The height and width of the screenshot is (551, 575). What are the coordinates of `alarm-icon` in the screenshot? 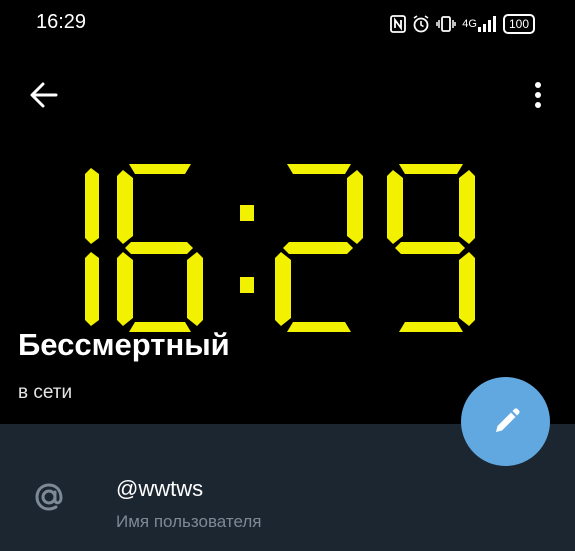 It's located at (421, 24).